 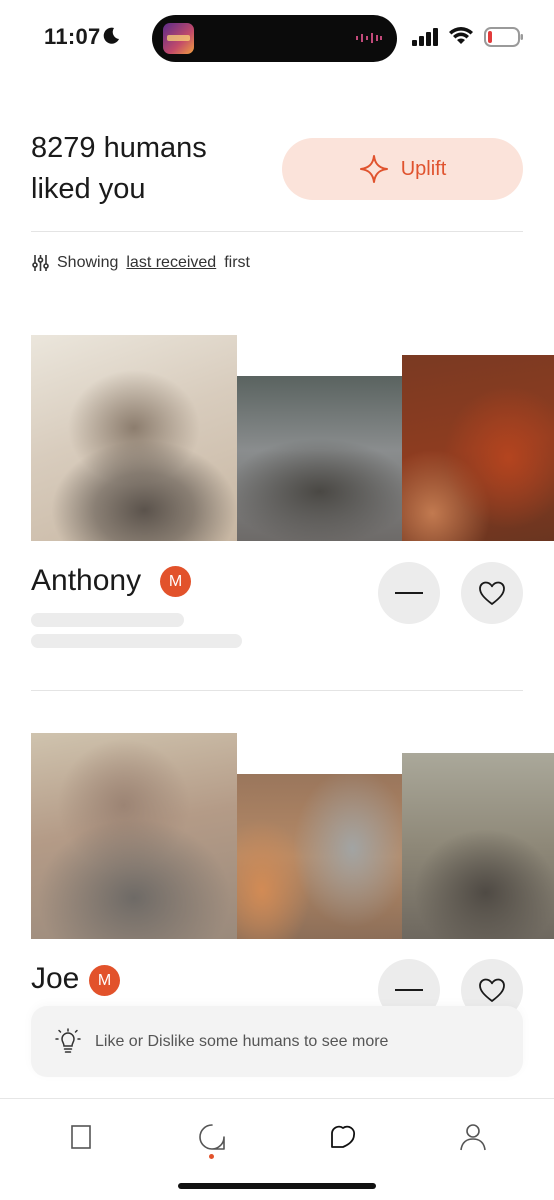 I want to click on tab-likes, so click(x=343, y=1137).